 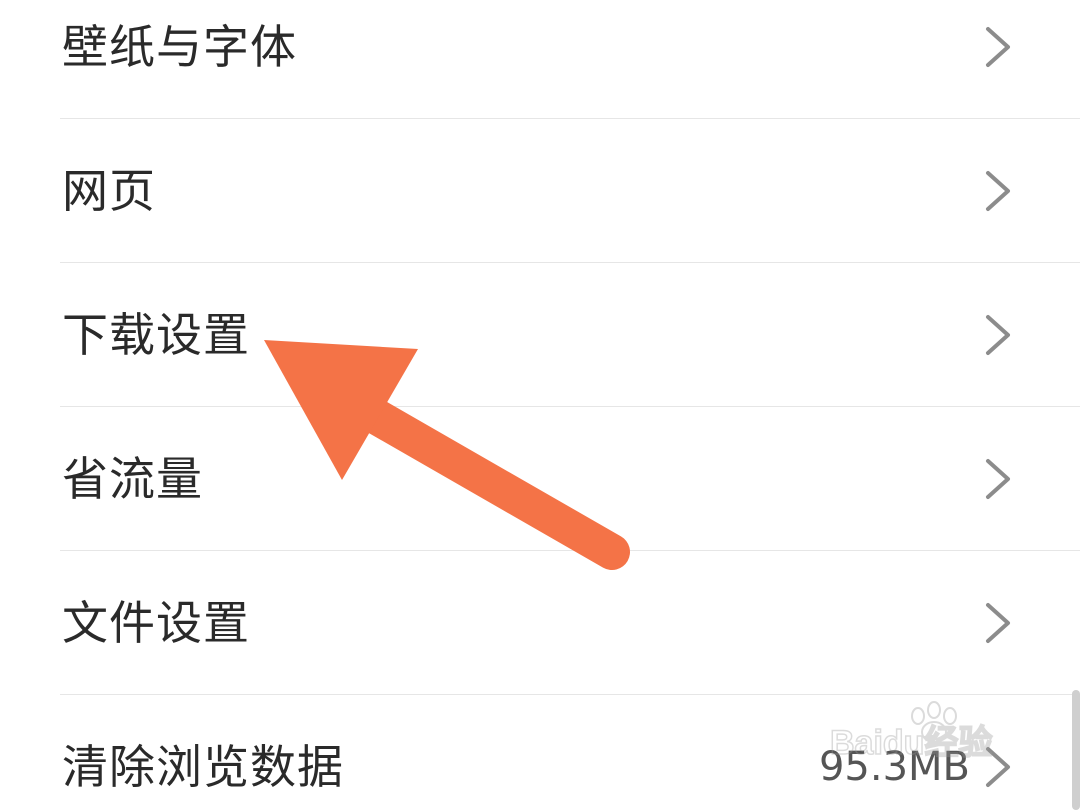 What do you see at coordinates (179, 47) in the screenshot?
I see `settings-item-label: 壁纸与字体` at bounding box center [179, 47].